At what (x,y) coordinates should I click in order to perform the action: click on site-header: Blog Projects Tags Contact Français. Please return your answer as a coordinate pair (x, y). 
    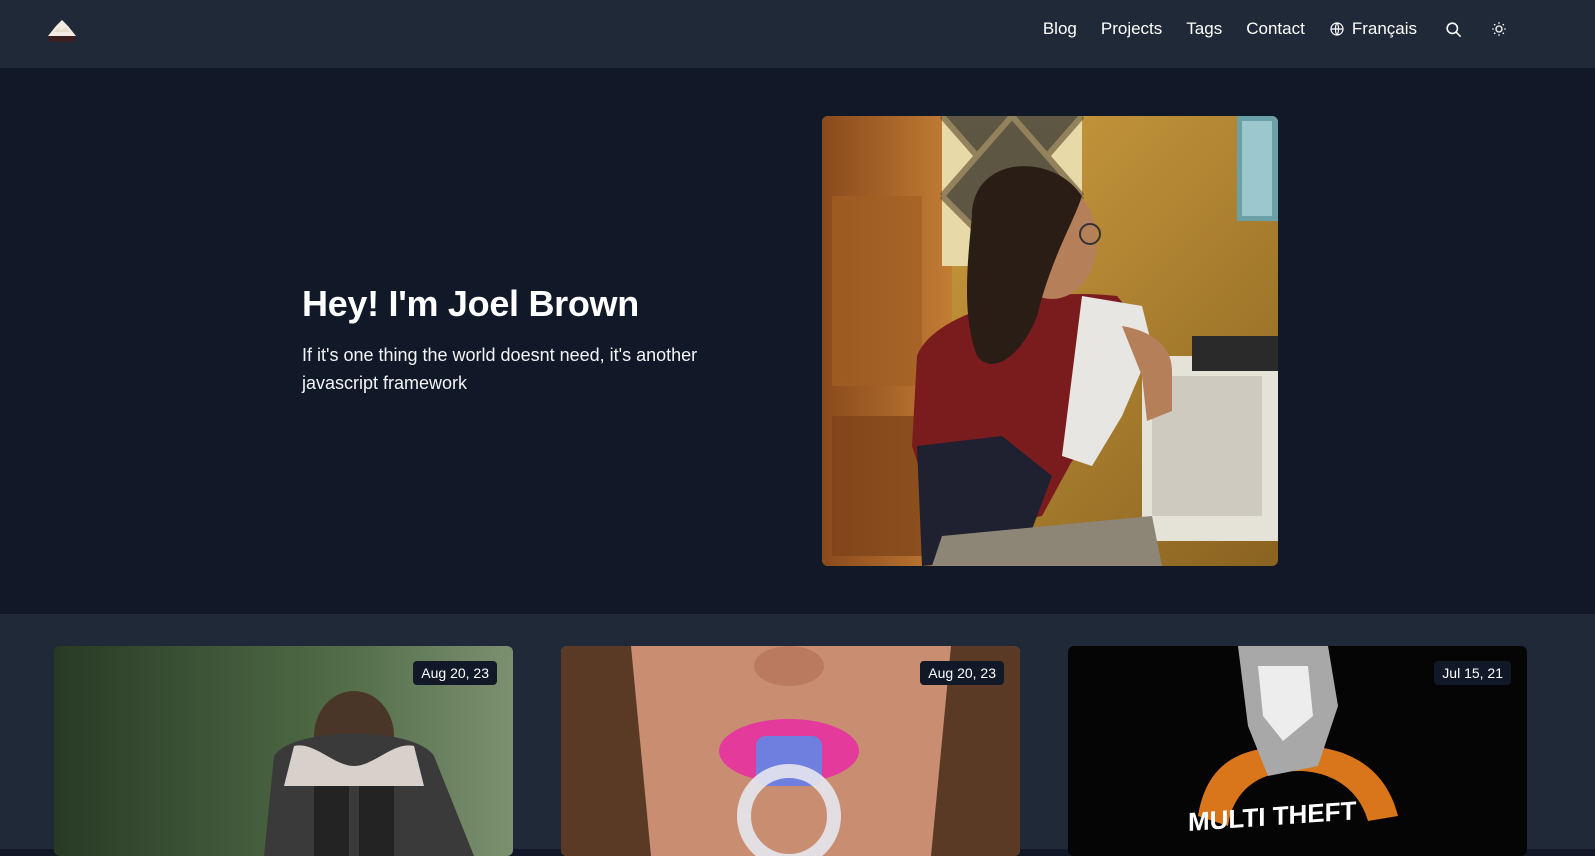
    Looking at the image, I should click on (797, 34).